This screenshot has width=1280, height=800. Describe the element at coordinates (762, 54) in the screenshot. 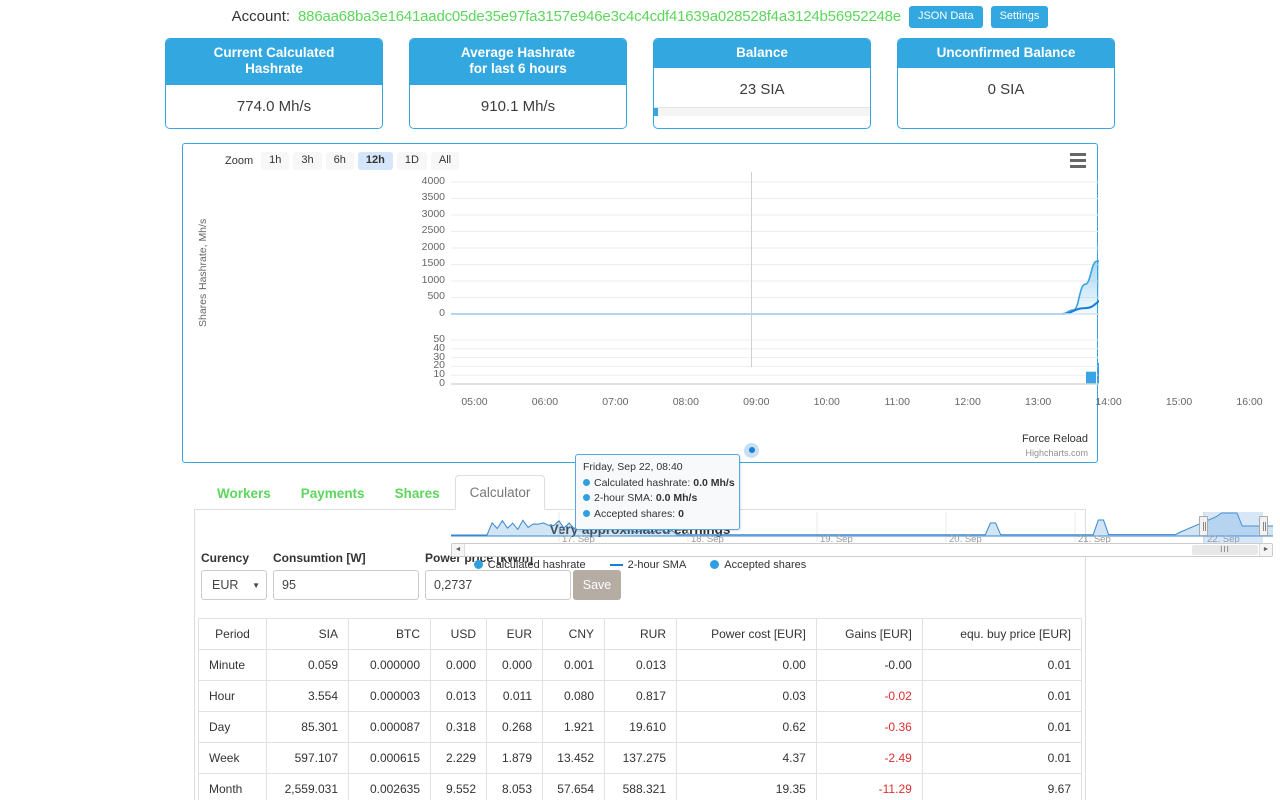

I see `stat-card-title: Balance` at that location.